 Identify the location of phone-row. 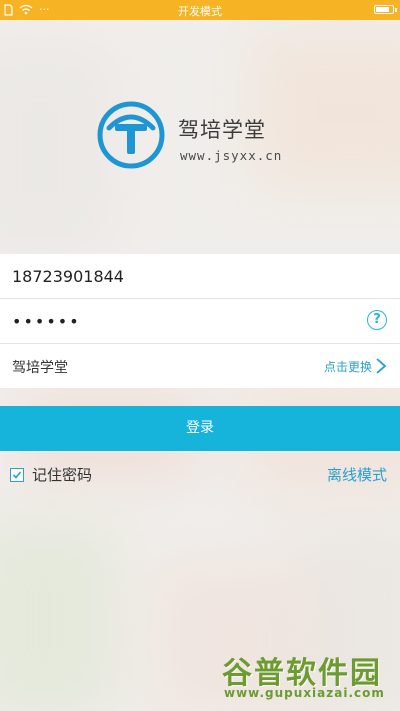
(200, 276).